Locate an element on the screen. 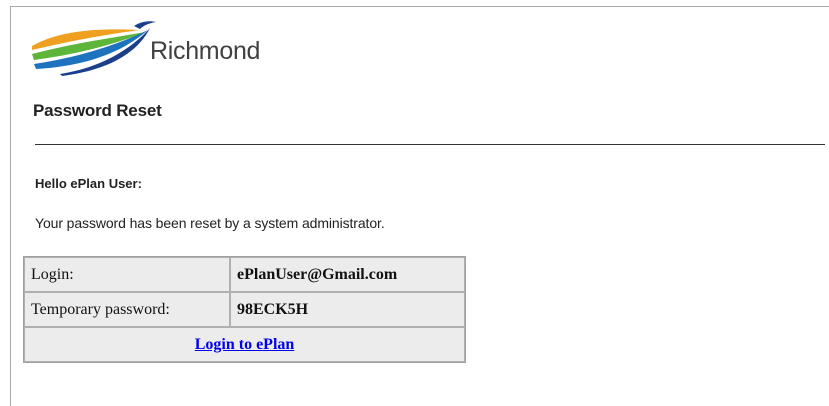 The image size is (829, 406). page-title: Password Reset is located at coordinates (97, 110).